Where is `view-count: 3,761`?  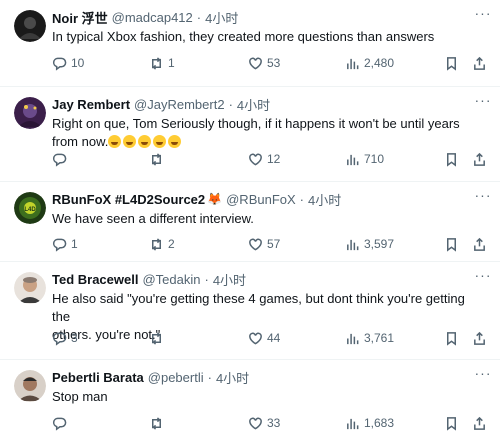 view-count: 3,761 is located at coordinates (379, 338).